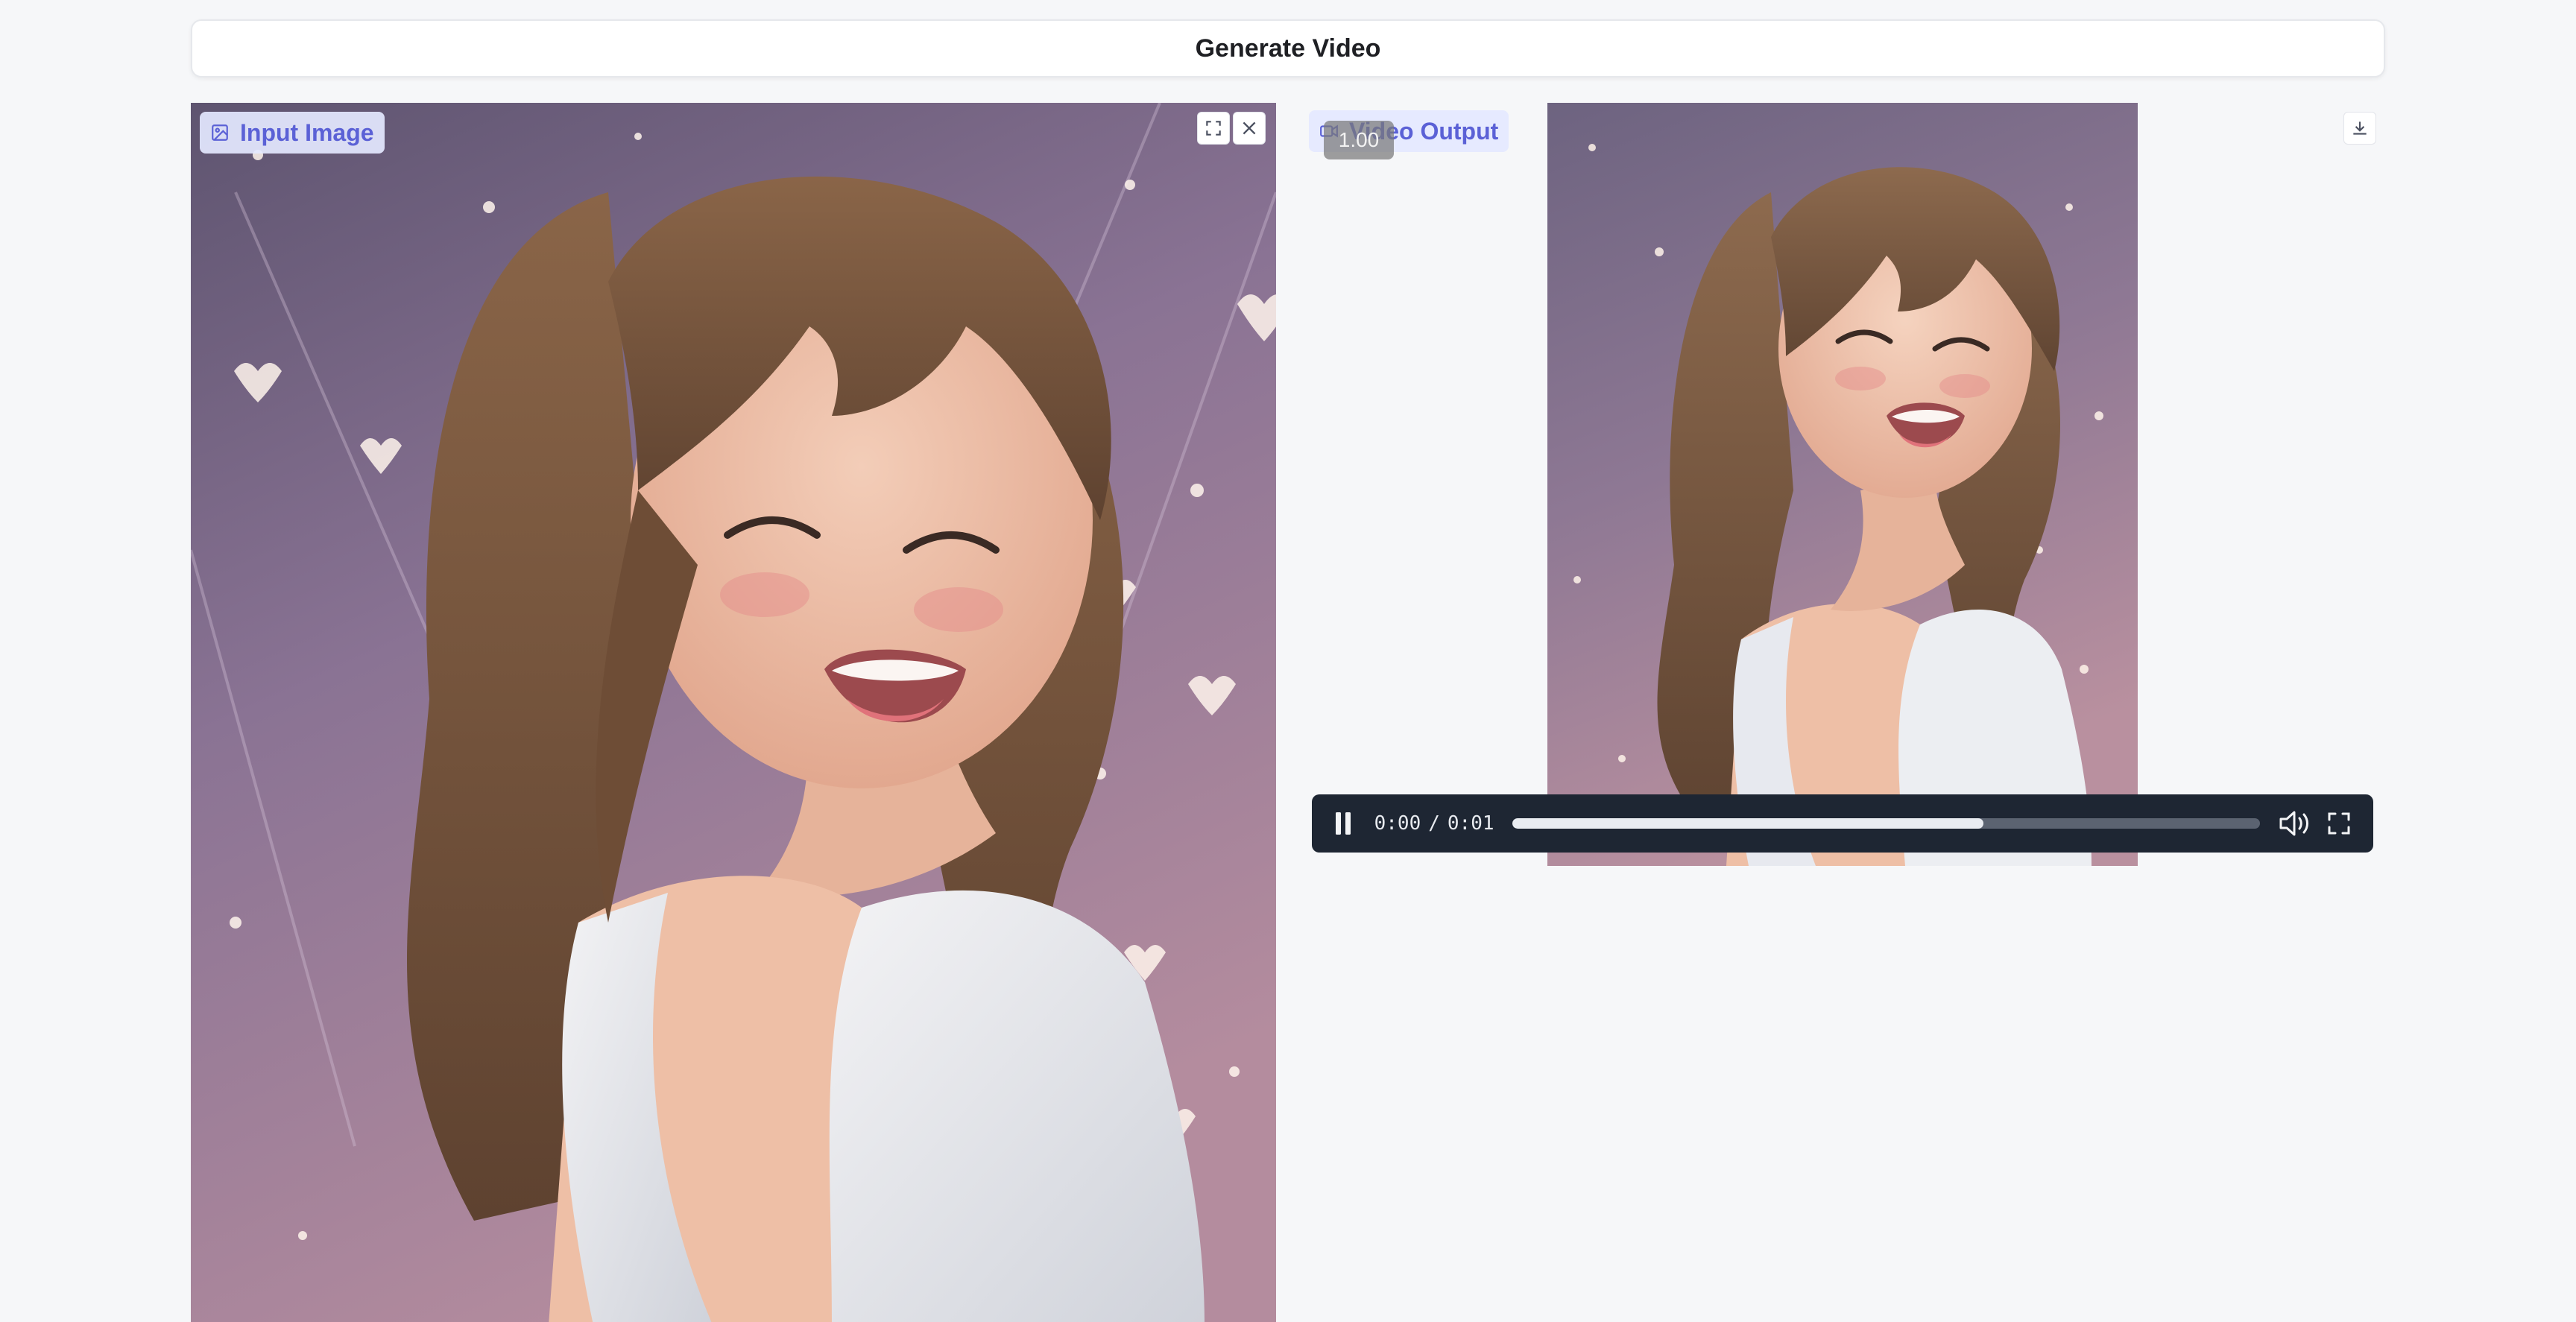  I want to click on generate-video-button: Generate Video, so click(1288, 49).